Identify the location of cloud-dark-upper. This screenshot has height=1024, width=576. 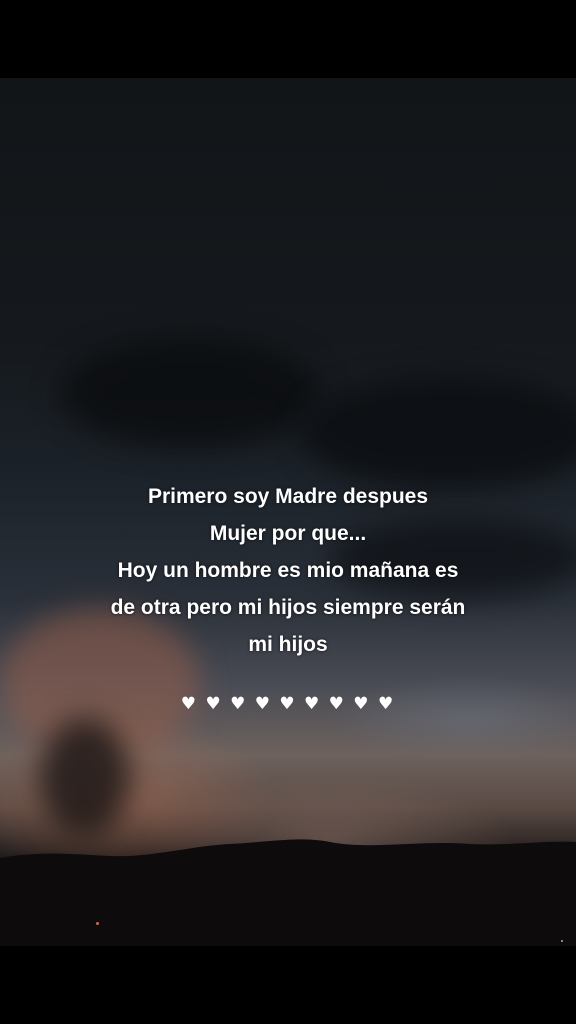
(190, 393).